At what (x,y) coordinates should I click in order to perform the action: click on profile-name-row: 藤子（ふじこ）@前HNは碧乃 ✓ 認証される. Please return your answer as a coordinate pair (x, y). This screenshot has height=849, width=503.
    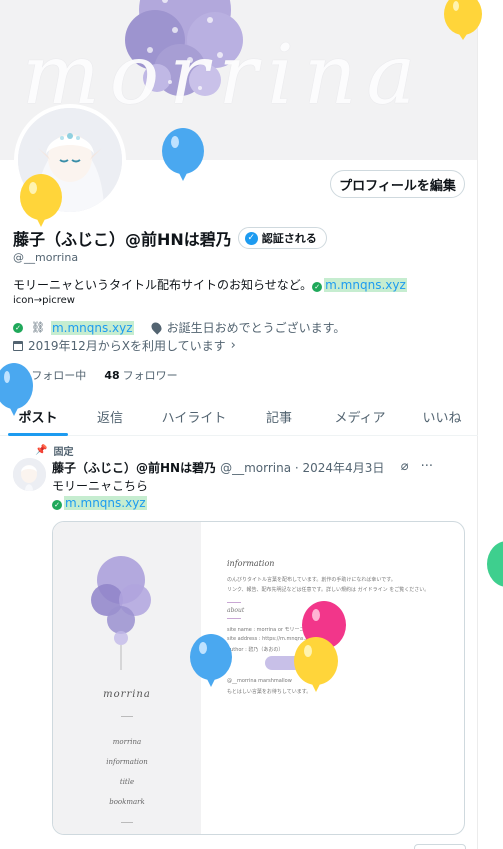
    Looking at the image, I should click on (170, 238).